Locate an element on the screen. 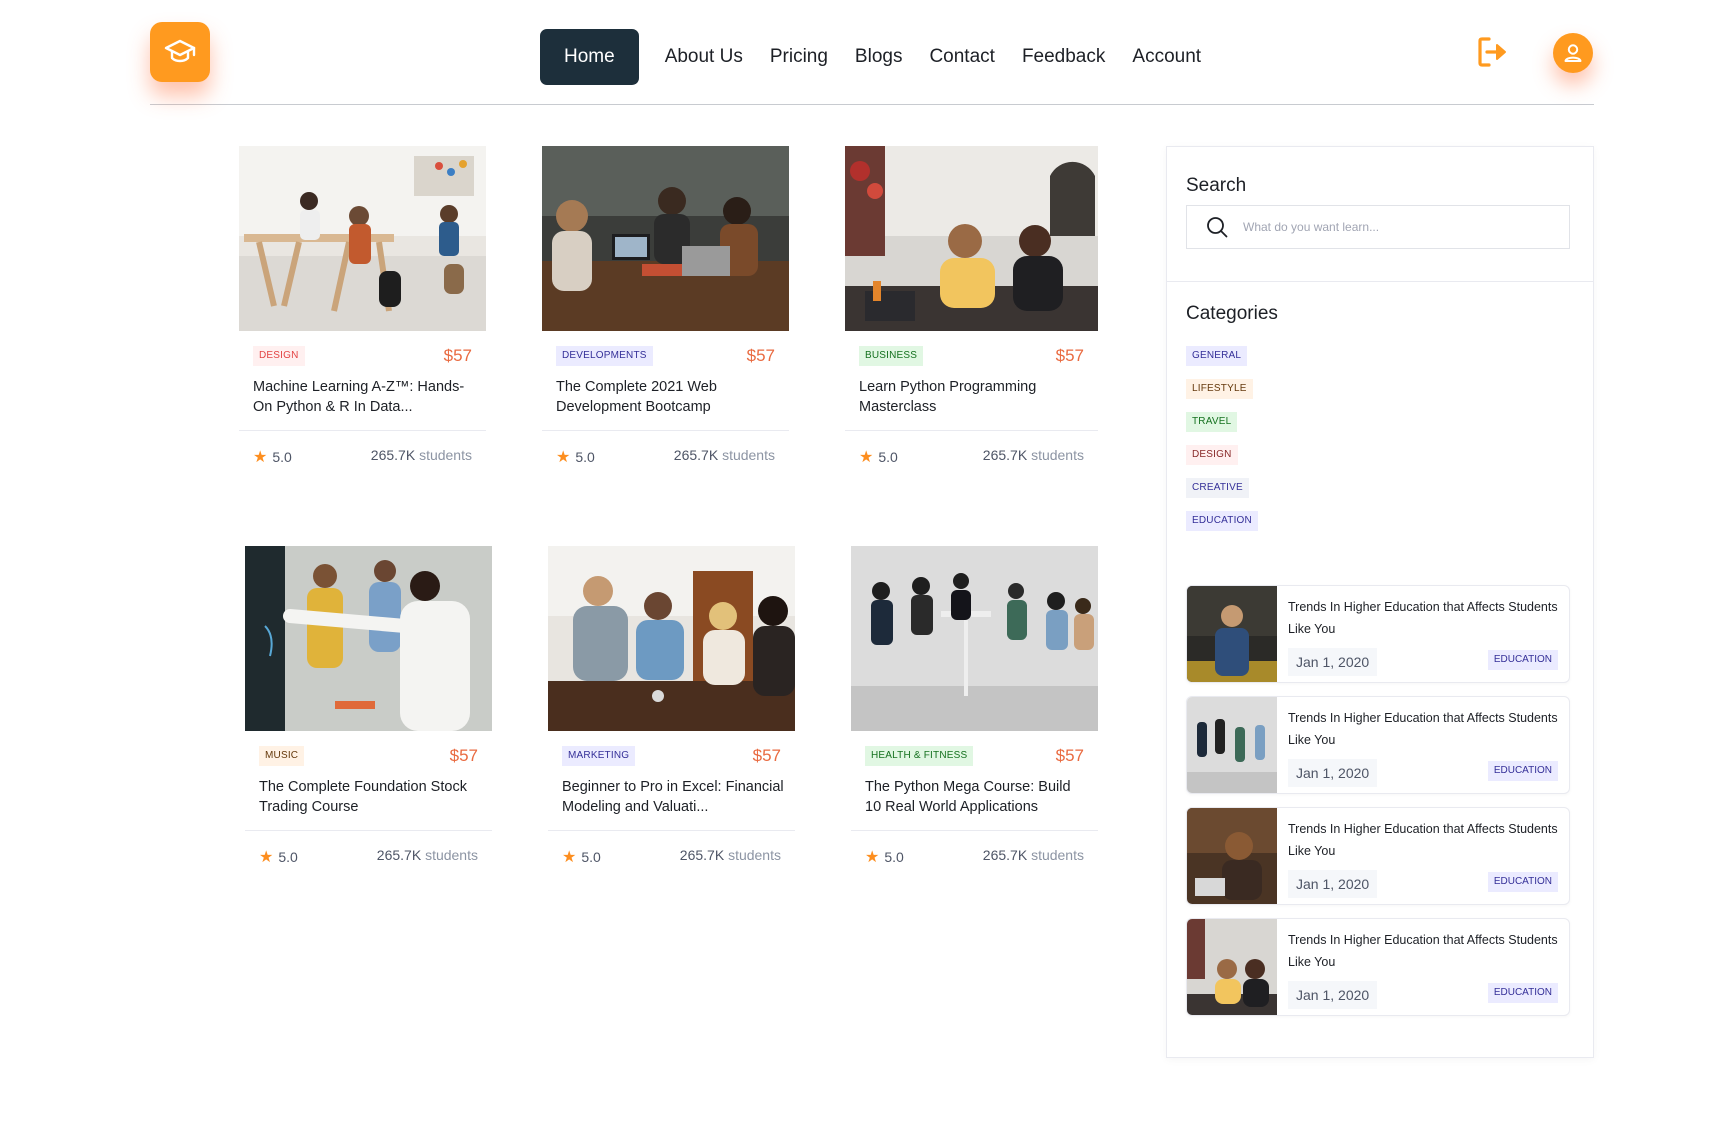 This screenshot has width=1728, height=1140. course-category-tag: Marketing is located at coordinates (599, 756).